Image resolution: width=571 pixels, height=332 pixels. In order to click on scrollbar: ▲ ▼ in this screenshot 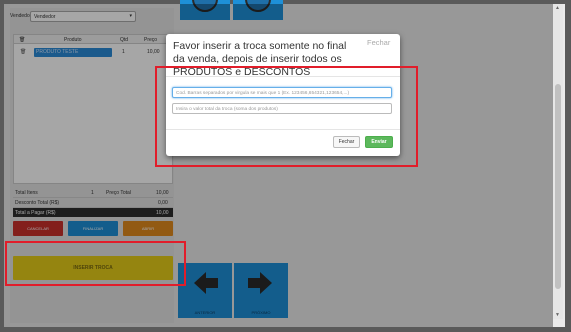, I will do `click(558, 161)`.